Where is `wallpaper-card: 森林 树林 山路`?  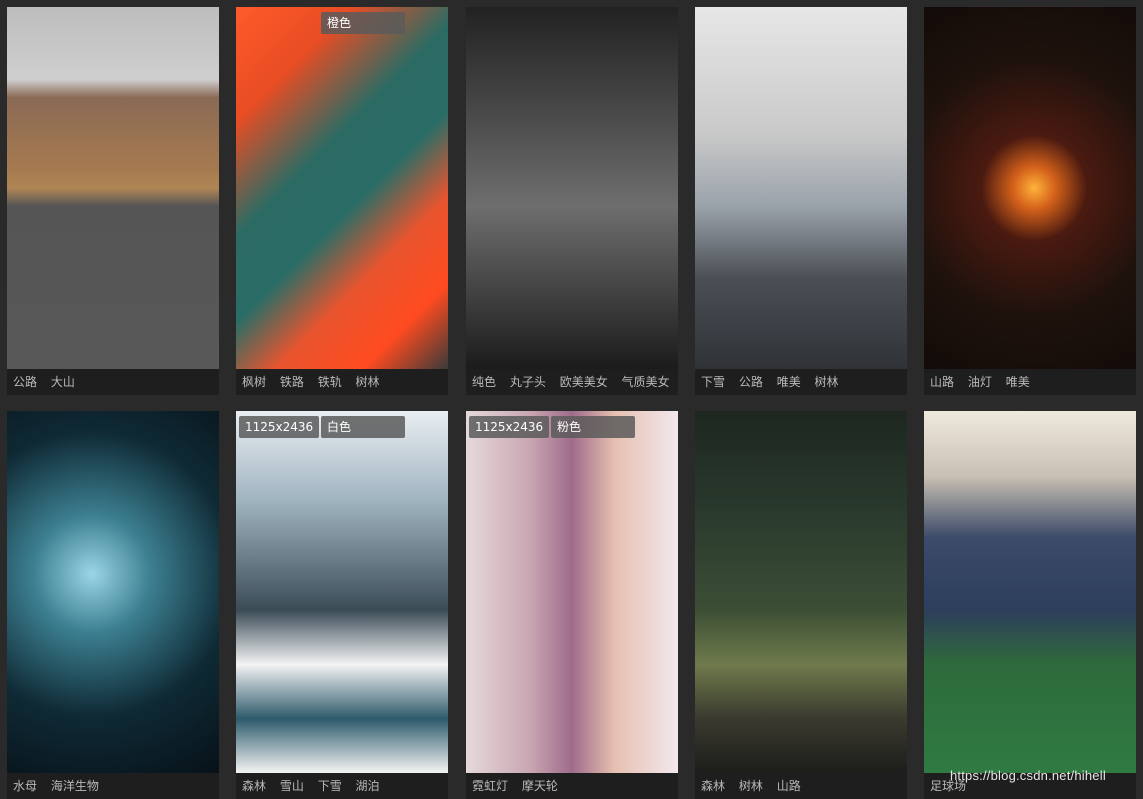 wallpaper-card: 森林 树林 山路 is located at coordinates (801, 605).